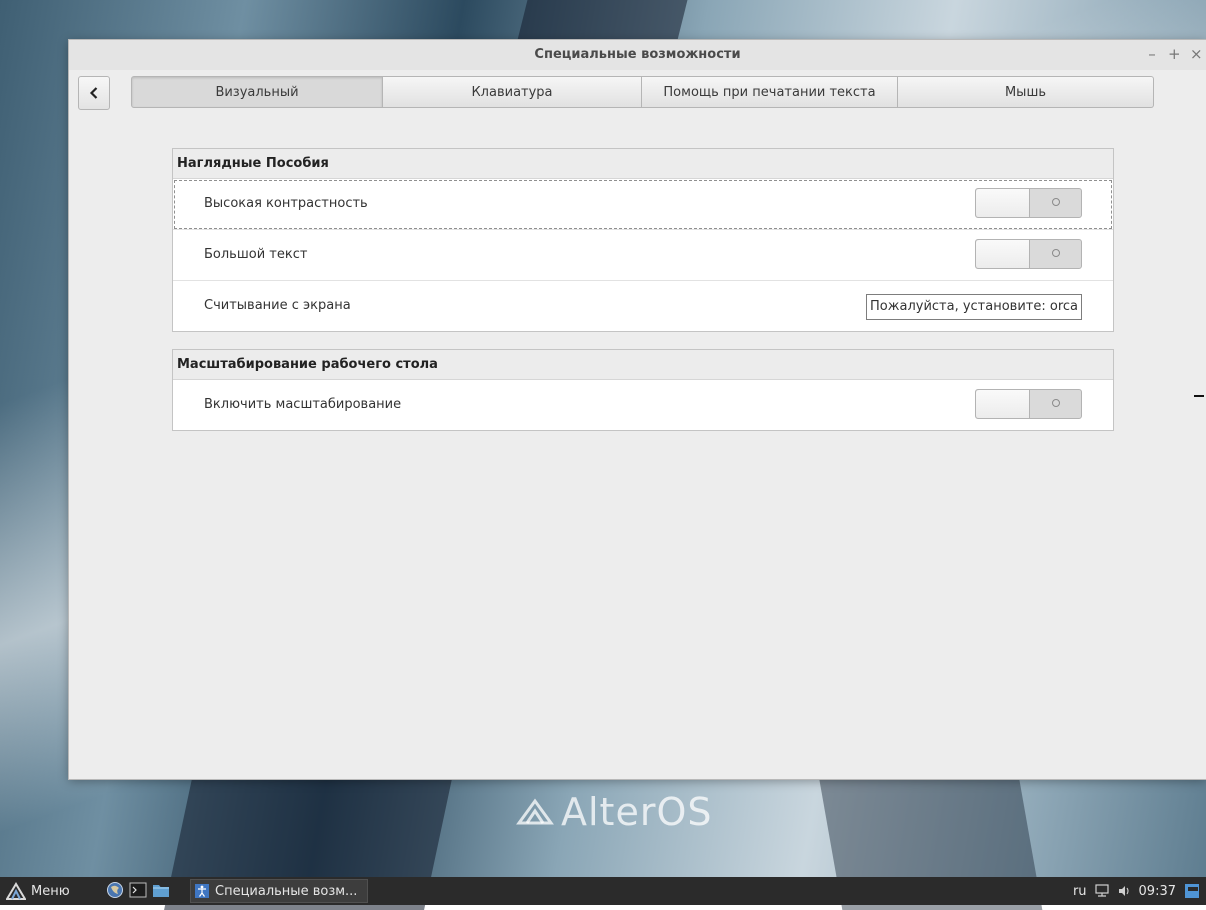 The image size is (1206, 910). What do you see at coordinates (637, 812) in the screenshot?
I see `brand-text: AlterOS` at bounding box center [637, 812].